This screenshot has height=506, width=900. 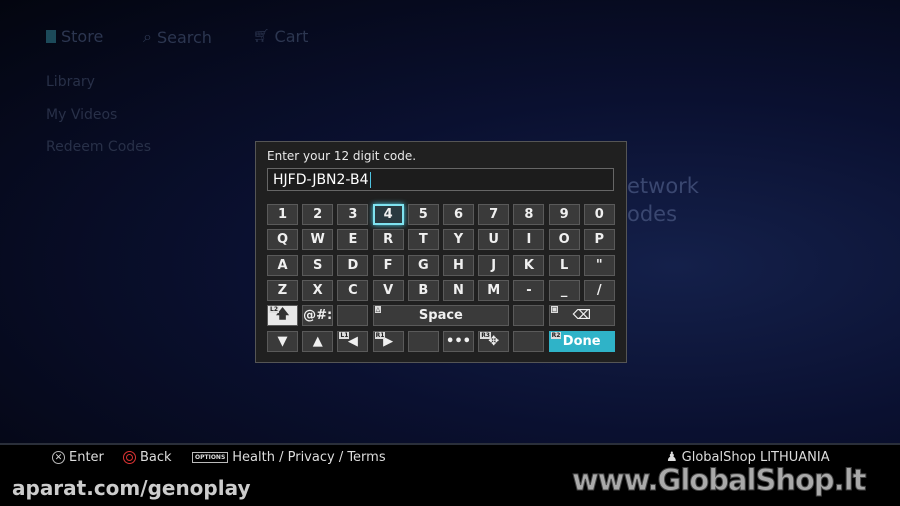 I want to click on key-label: A, so click(x=282, y=265).